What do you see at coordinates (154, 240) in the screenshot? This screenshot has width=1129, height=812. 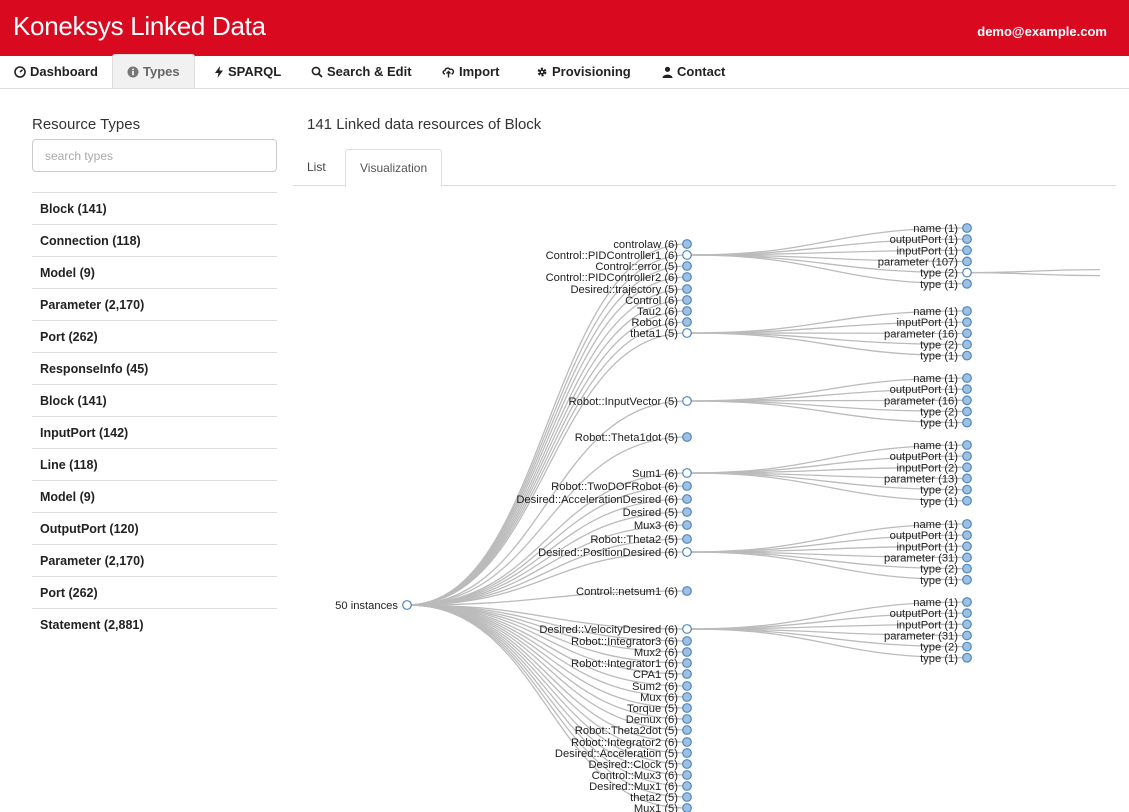 I see `type-item-connection: Connection (118)` at bounding box center [154, 240].